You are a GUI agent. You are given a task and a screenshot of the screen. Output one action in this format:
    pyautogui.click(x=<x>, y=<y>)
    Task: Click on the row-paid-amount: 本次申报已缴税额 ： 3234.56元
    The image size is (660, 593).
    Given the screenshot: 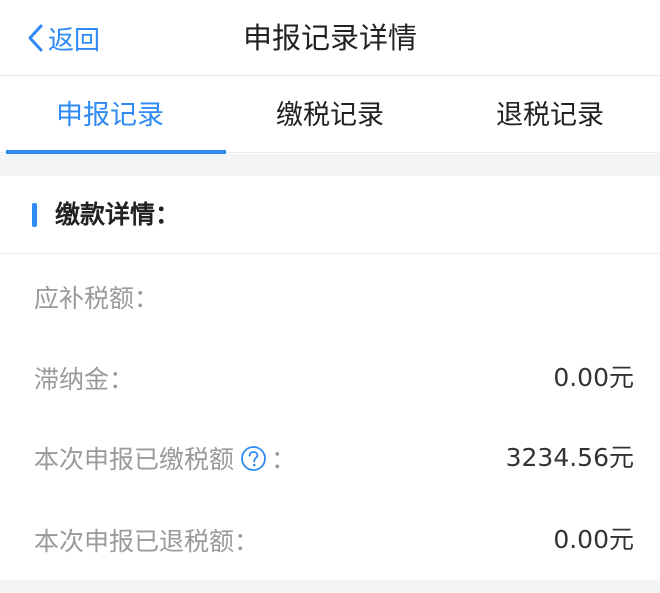 What is the action you would take?
    pyautogui.click(x=330, y=458)
    